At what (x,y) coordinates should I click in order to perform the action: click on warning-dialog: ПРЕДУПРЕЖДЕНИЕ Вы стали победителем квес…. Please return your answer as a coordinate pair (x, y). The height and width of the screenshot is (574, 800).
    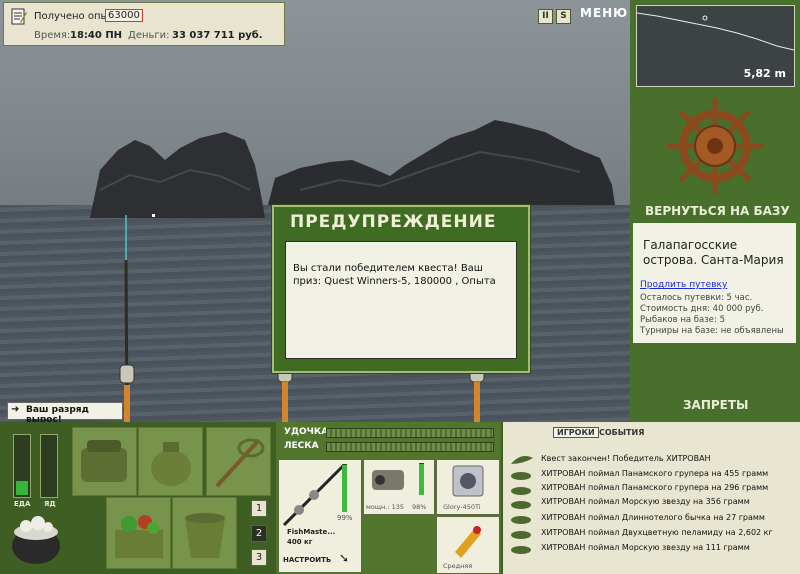
    Looking at the image, I should click on (401, 289).